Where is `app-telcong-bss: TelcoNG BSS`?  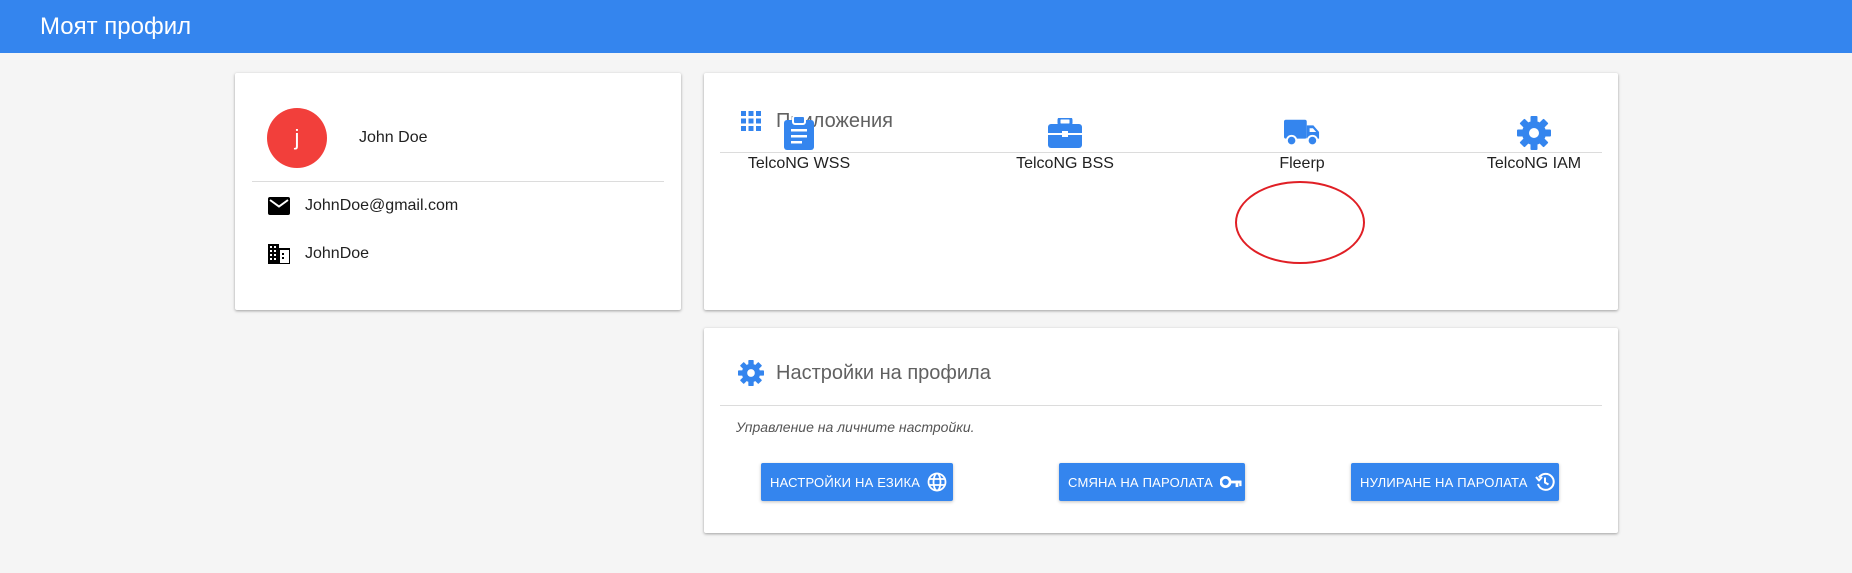
app-telcong-bss: TelcoNG BSS is located at coordinates (1065, 150).